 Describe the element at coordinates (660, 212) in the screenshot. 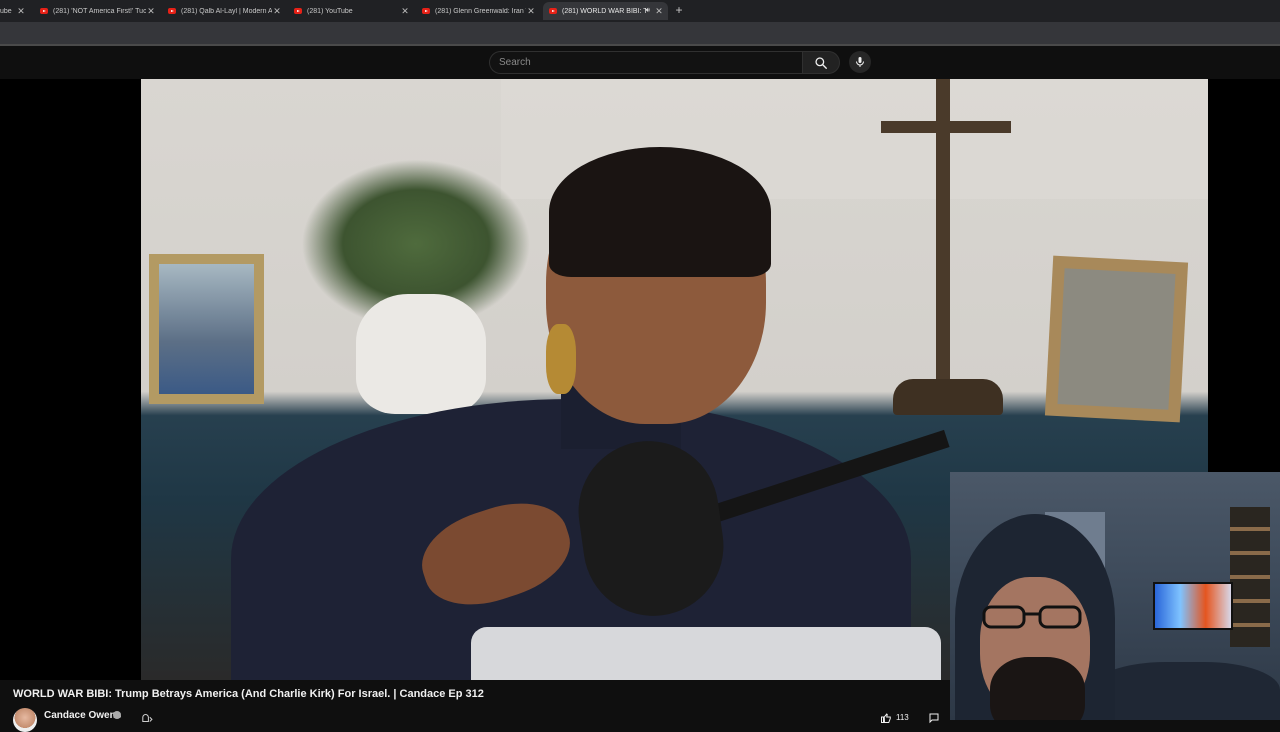

I see `scene-person-hair` at that location.